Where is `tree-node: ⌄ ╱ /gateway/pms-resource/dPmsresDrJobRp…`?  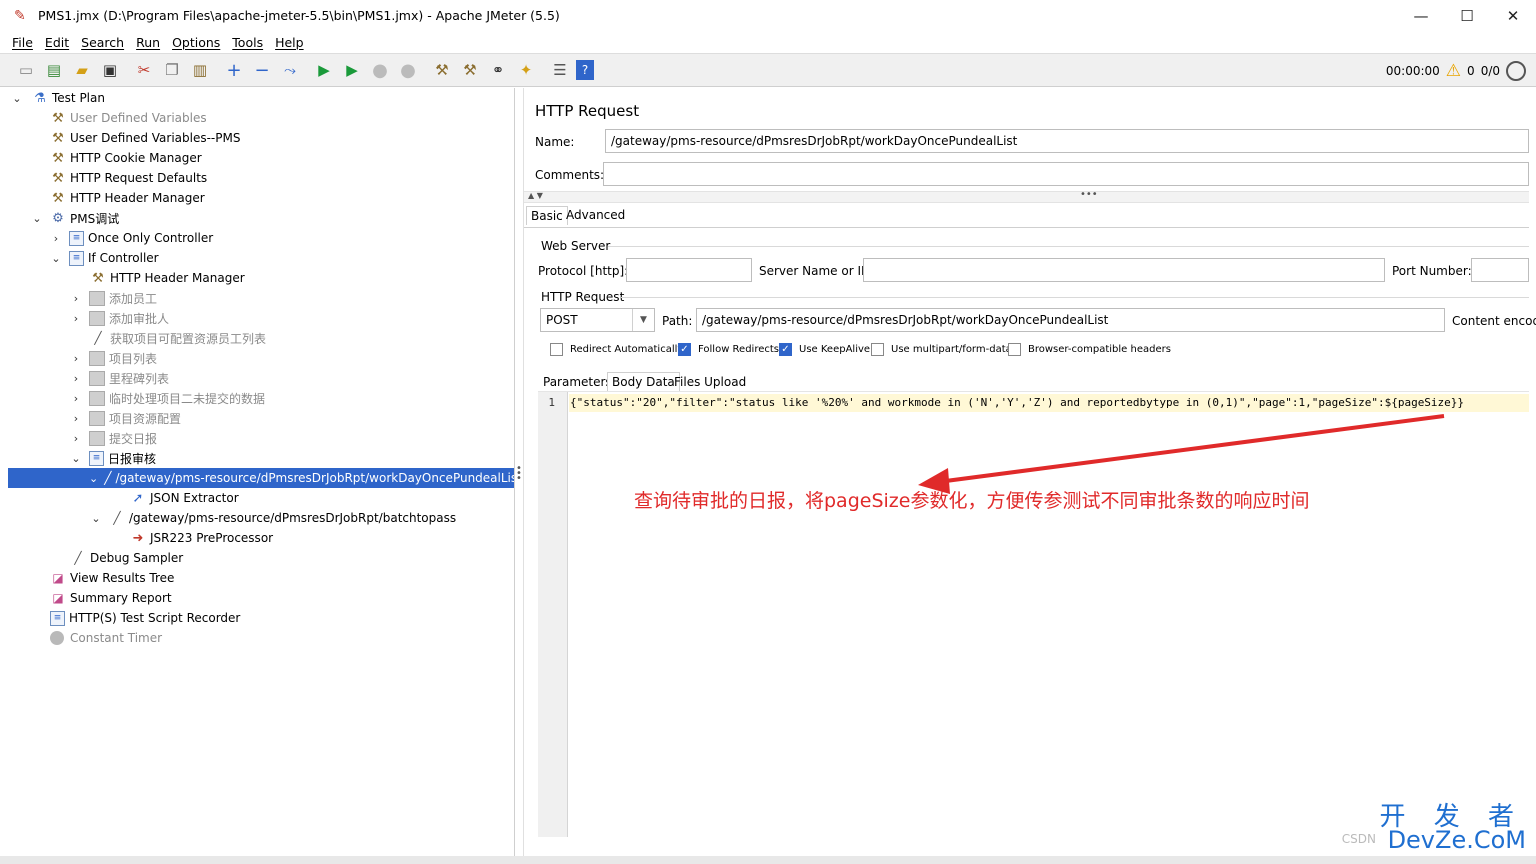 tree-node: ⌄ ╱ /gateway/pms-resource/dPmsresDrJobRp… is located at coordinates (261, 518).